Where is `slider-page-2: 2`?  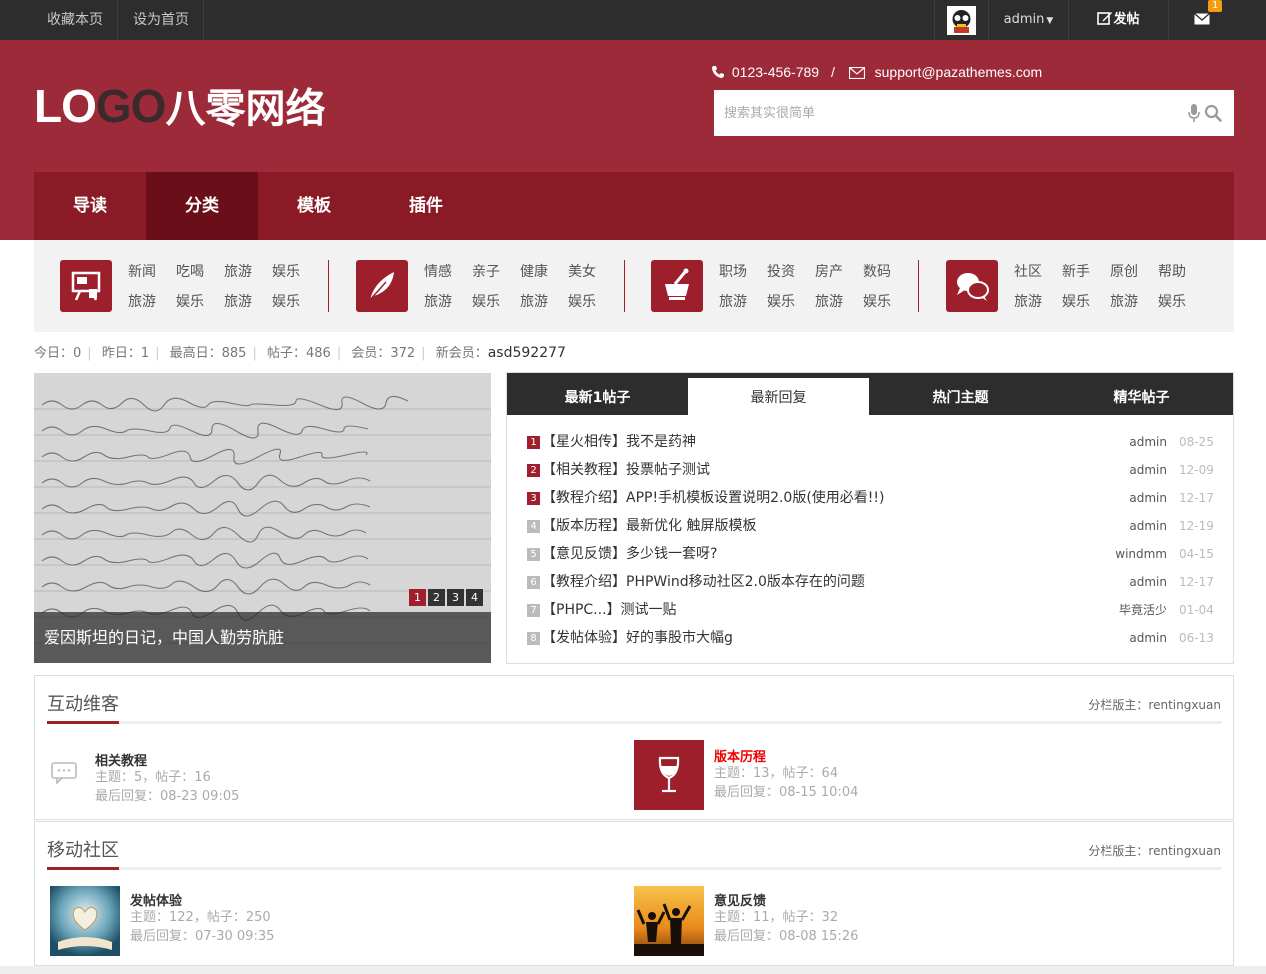 slider-page-2: 2 is located at coordinates (436, 597).